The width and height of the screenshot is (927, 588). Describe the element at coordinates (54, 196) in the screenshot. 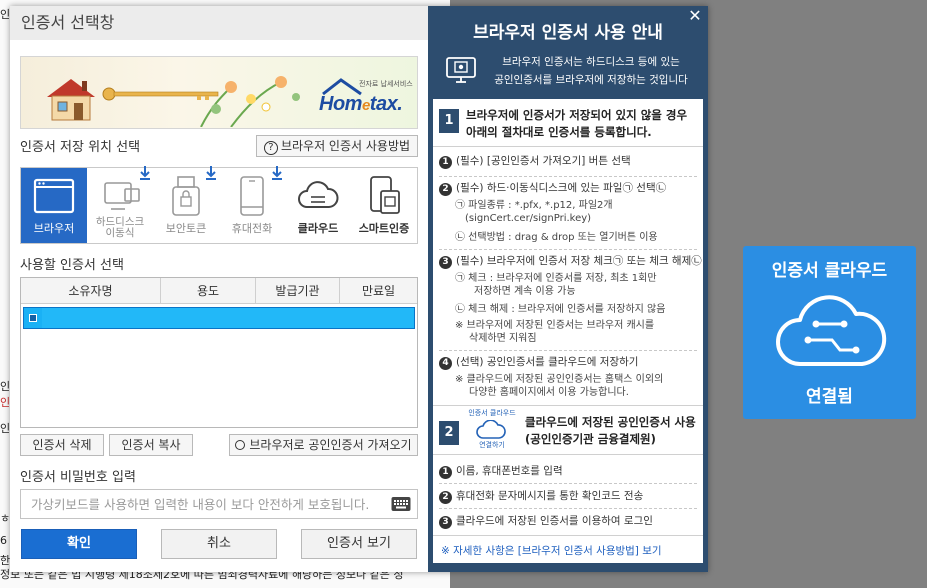

I see `browser-icon` at that location.